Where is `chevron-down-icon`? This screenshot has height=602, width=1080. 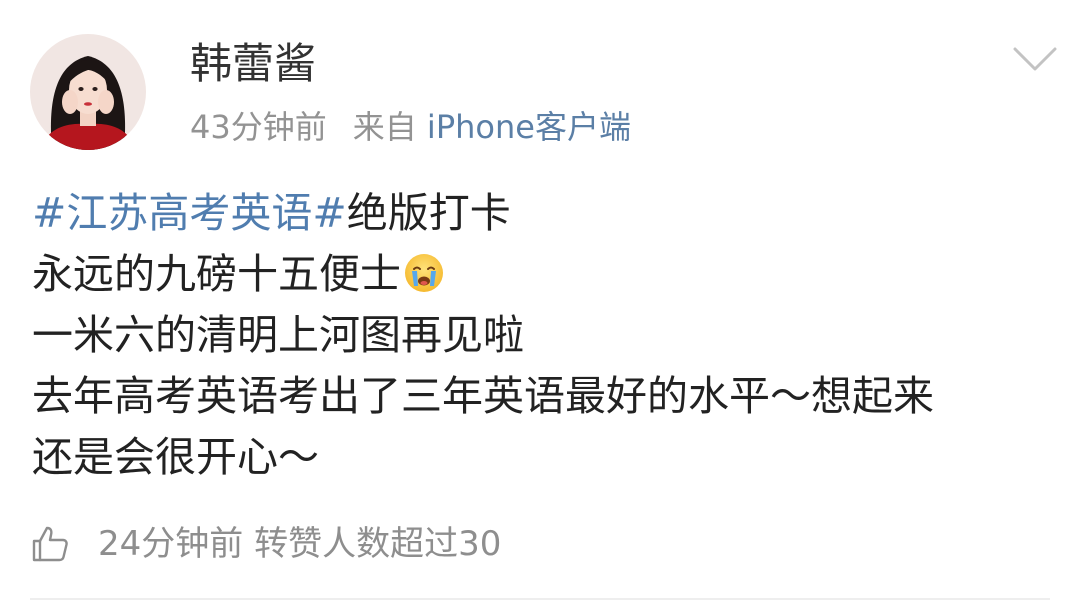
chevron-down-icon is located at coordinates (1035, 59).